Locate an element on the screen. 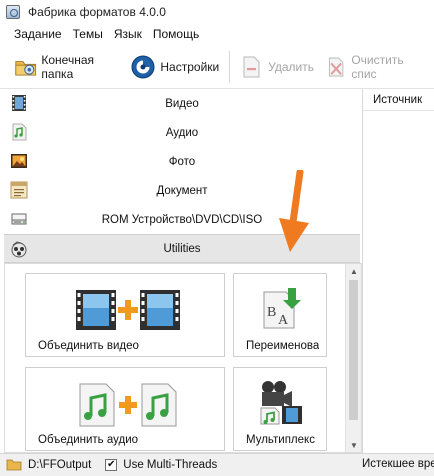  clear-list-label: Очистить спис is located at coordinates (377, 66).